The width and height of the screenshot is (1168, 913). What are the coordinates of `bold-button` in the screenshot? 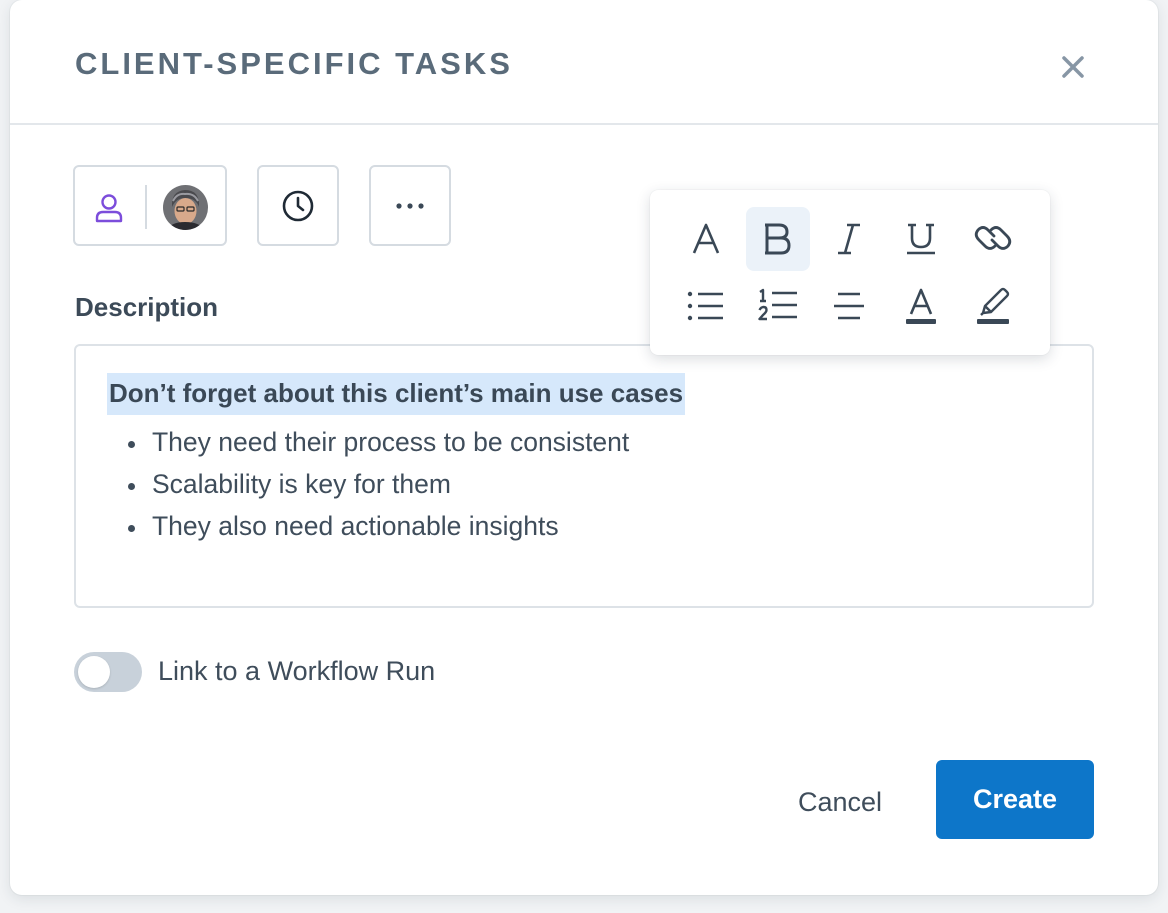 It's located at (778, 239).